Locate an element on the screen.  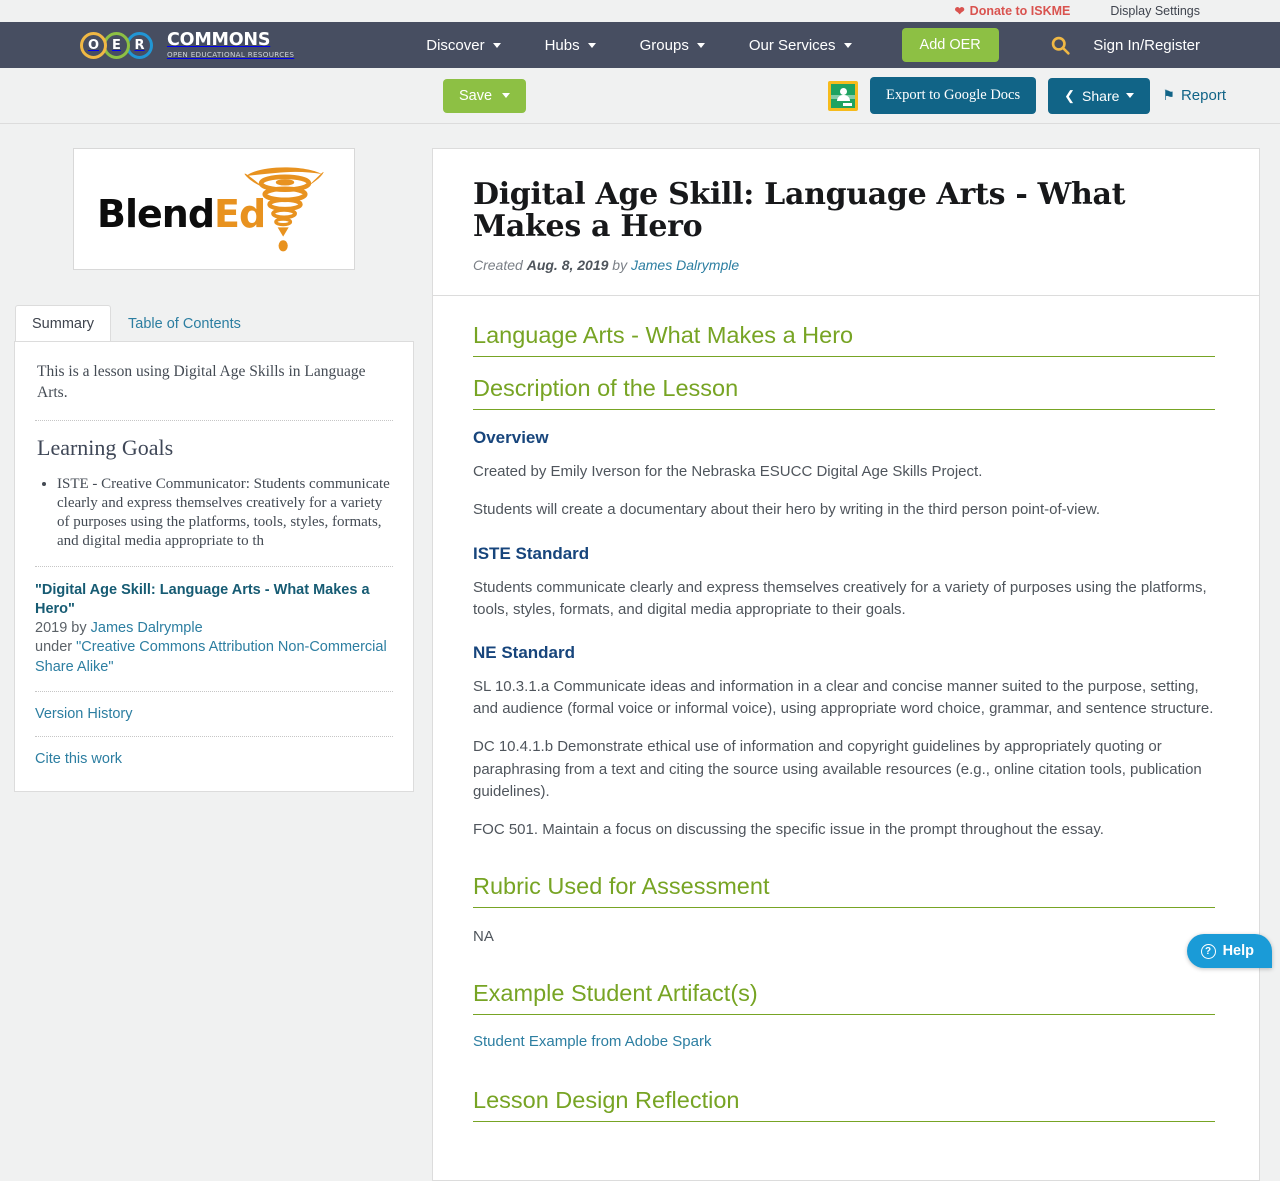
version-history-link: Version History is located at coordinates (214, 714).